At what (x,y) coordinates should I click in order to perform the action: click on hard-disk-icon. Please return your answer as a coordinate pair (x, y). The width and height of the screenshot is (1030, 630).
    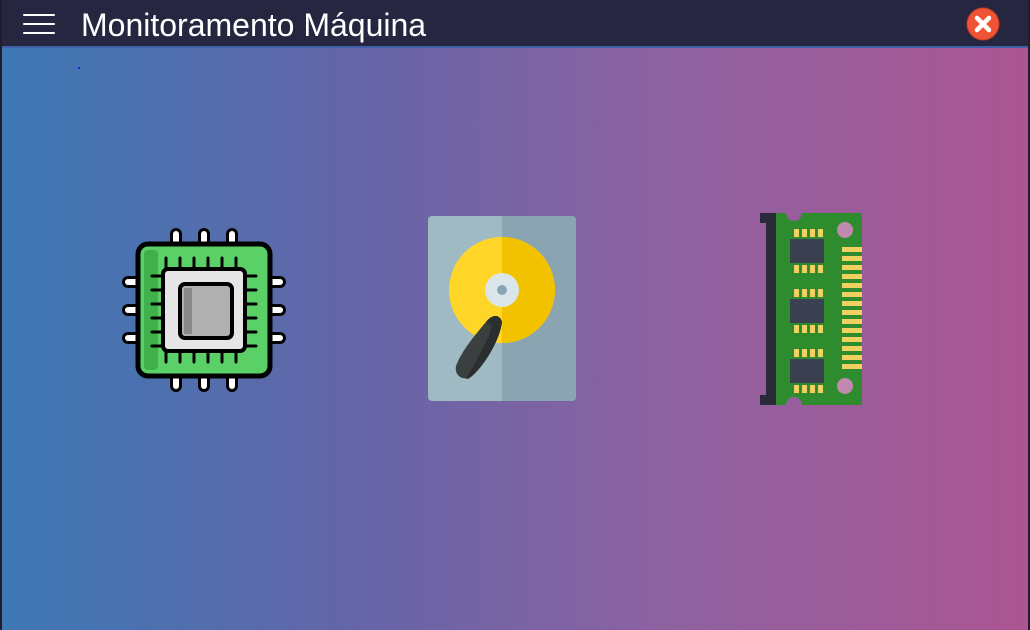
    Looking at the image, I should click on (502, 308).